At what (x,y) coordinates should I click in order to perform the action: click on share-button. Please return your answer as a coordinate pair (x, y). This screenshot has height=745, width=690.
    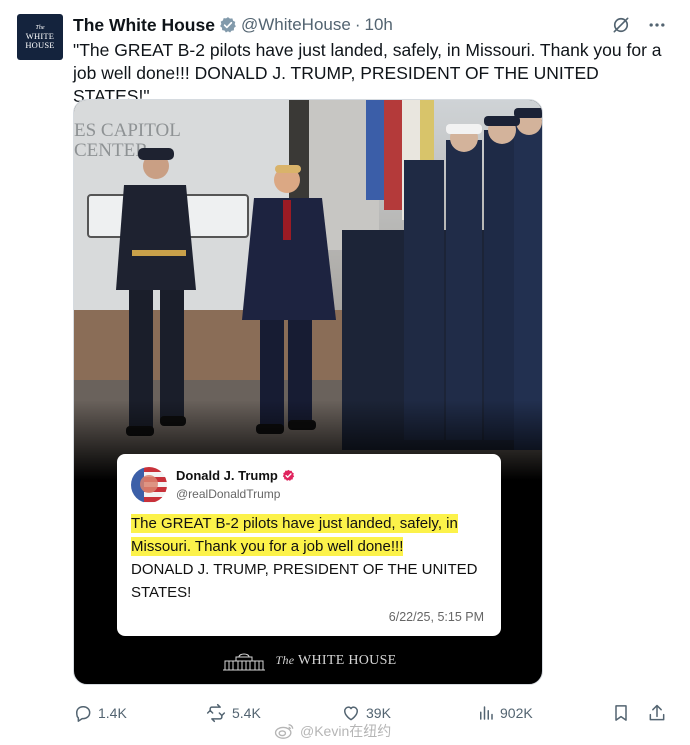
    Looking at the image, I should click on (657, 713).